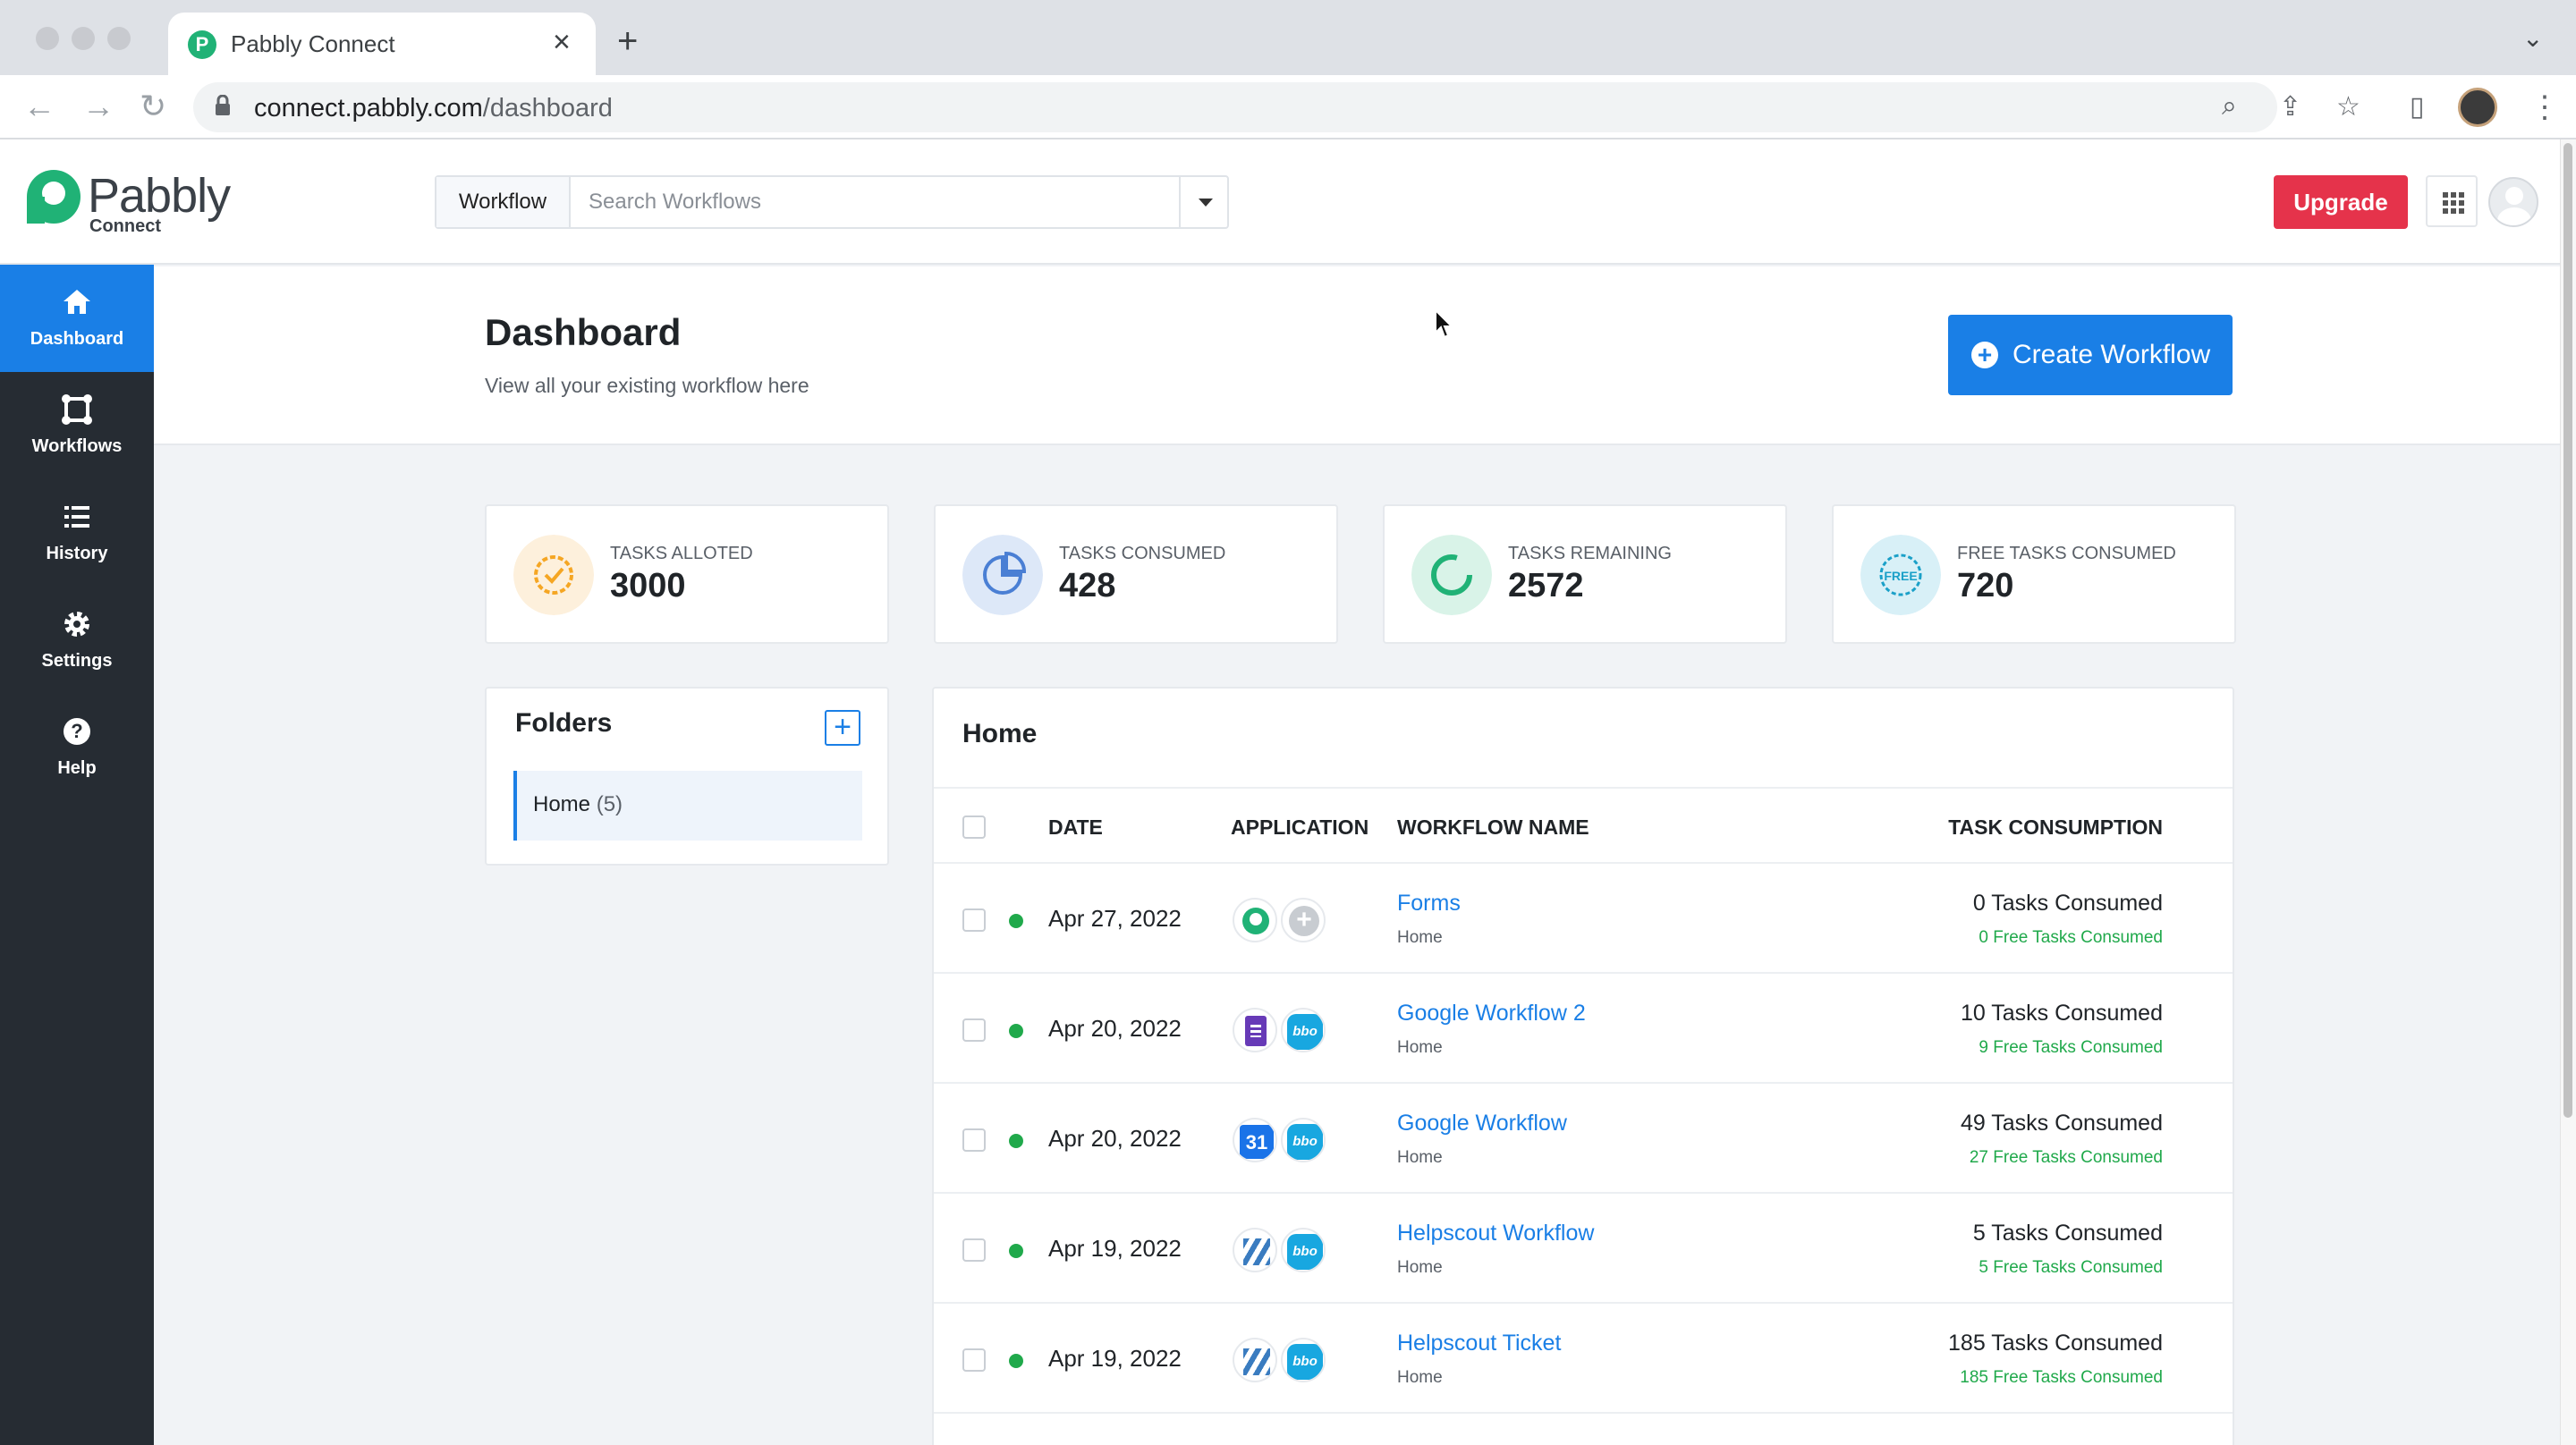 The width and height of the screenshot is (2576, 1445). Describe the element at coordinates (76, 517) in the screenshot. I see `history-icon` at that location.